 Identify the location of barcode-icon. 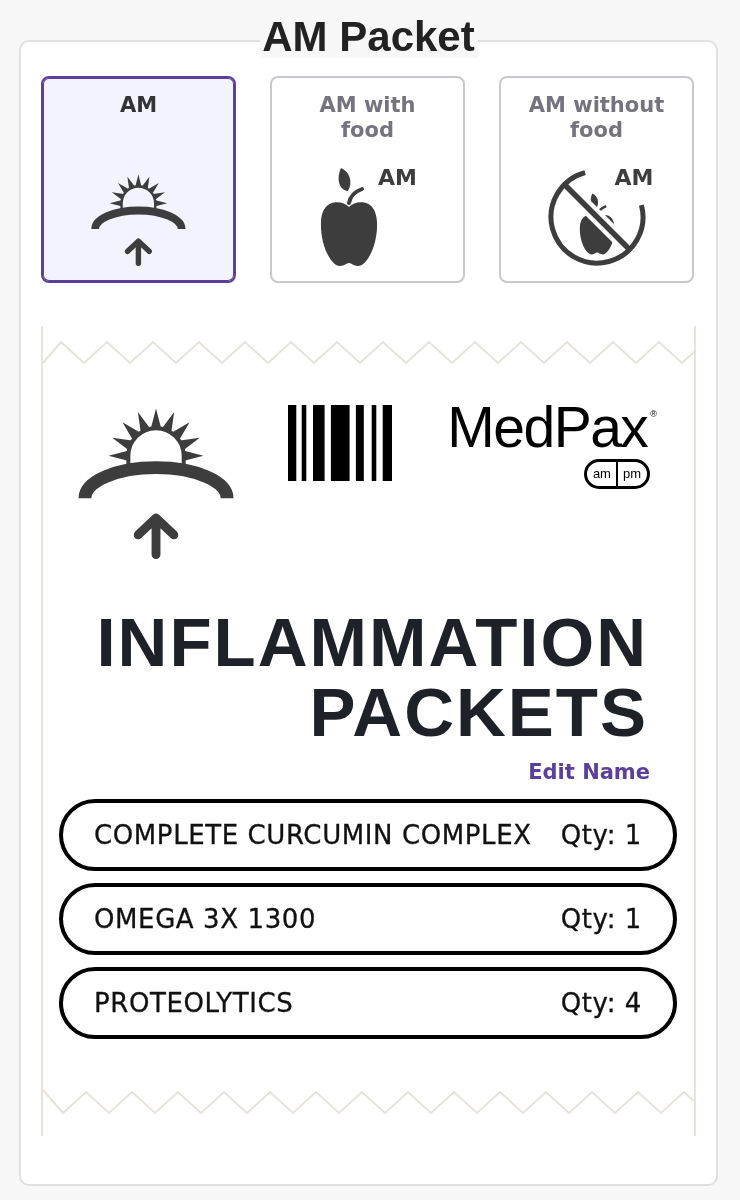
(340, 443).